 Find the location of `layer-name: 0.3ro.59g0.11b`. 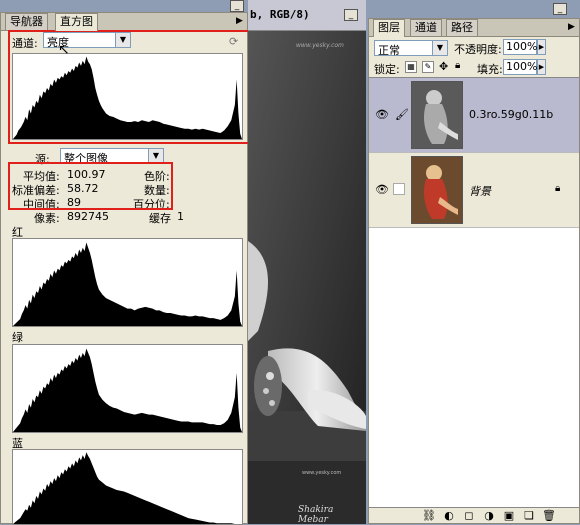

layer-name: 0.3ro.59g0.11b is located at coordinates (511, 114).